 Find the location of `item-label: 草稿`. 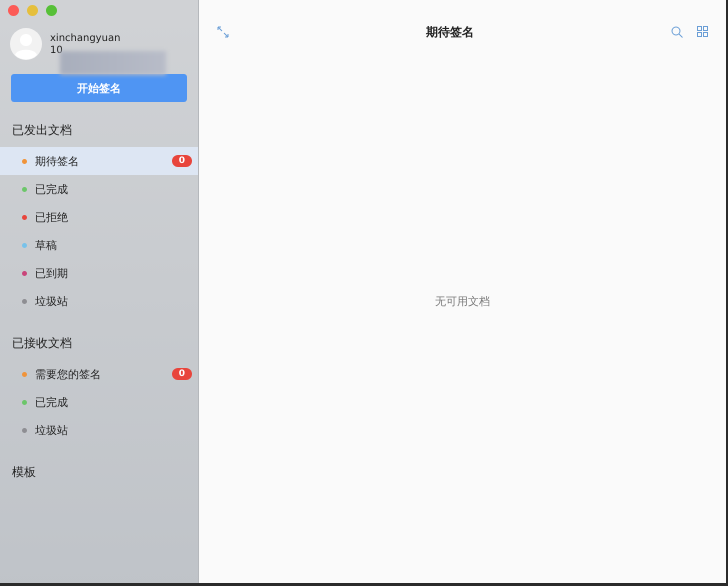

item-label: 草稿 is located at coordinates (46, 245).